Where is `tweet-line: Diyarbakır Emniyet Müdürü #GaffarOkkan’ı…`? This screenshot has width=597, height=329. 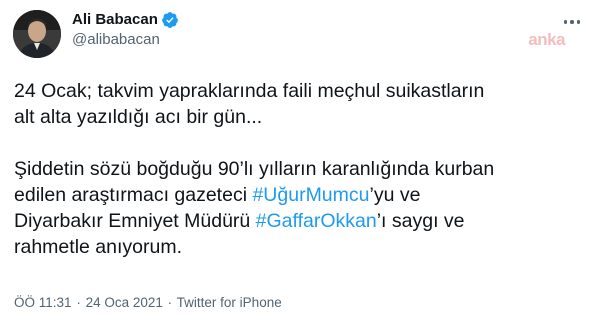 tweet-line: Diyarbakır Emniyet Müdürü #GaffarOkkan’ı… is located at coordinates (301, 221).